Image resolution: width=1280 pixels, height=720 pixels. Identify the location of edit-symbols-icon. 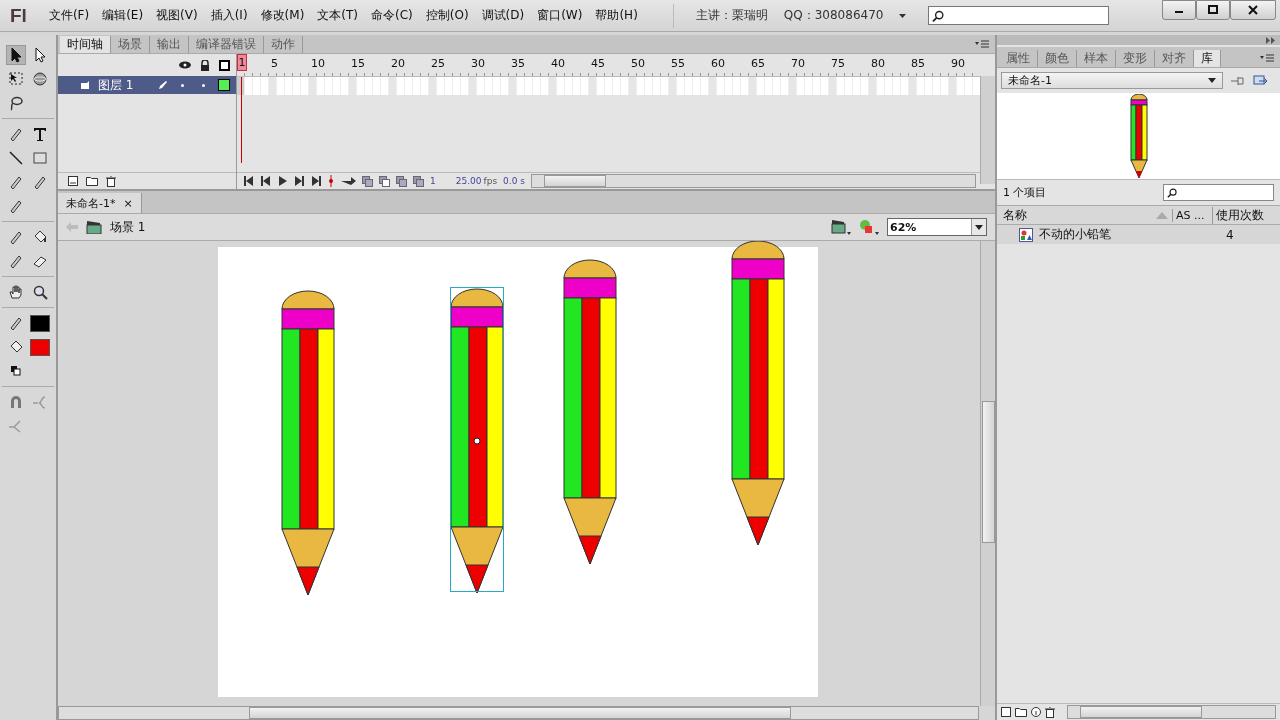
(869, 227).